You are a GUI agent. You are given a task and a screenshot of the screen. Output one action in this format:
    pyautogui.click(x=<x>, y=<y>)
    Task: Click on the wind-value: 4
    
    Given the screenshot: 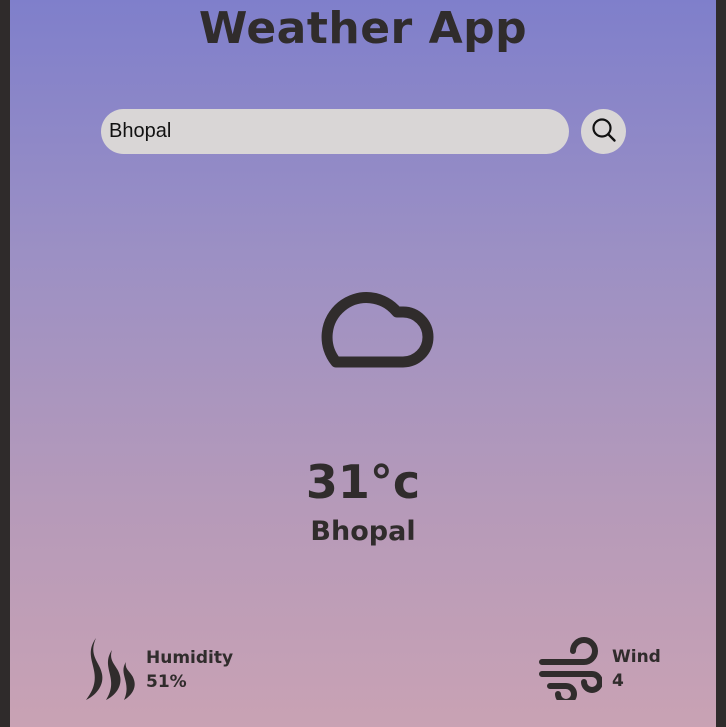 What is the action you would take?
    pyautogui.click(x=618, y=681)
    